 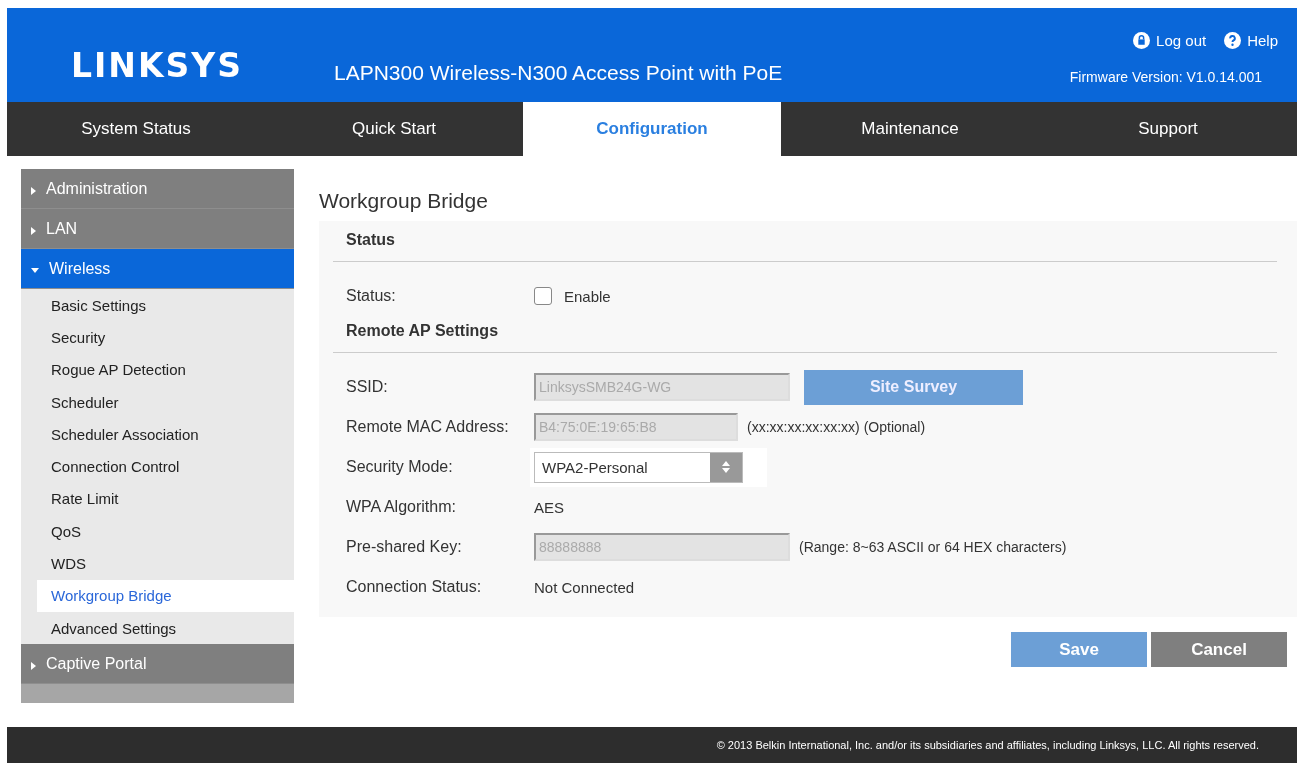 I want to click on section-title: Status, so click(x=805, y=243).